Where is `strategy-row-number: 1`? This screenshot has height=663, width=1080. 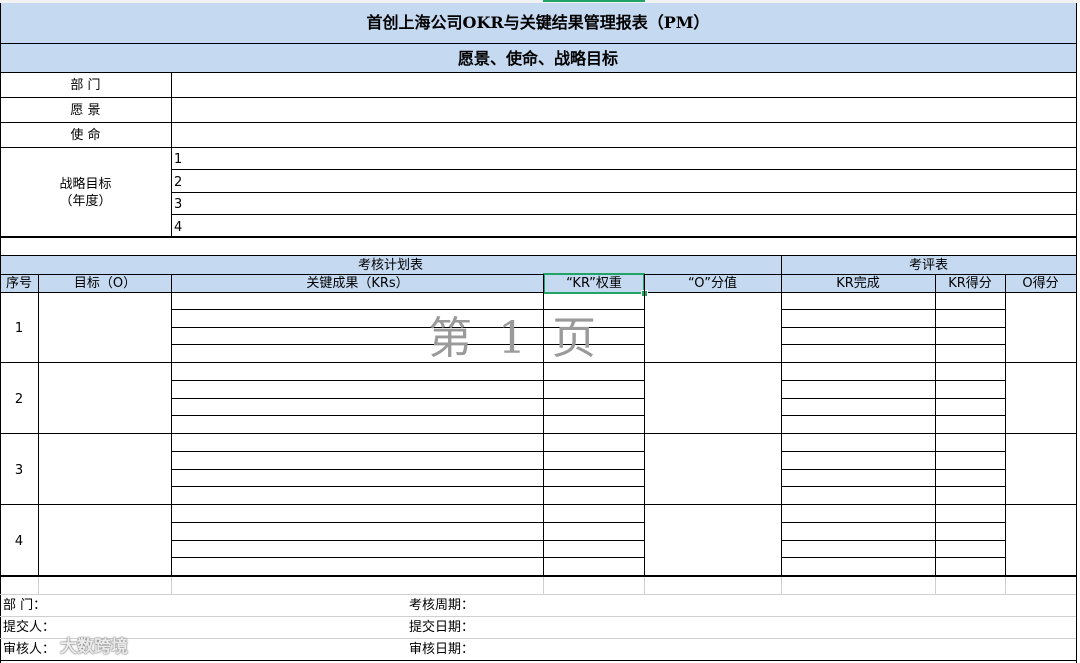
strategy-row-number: 1 is located at coordinates (178, 159).